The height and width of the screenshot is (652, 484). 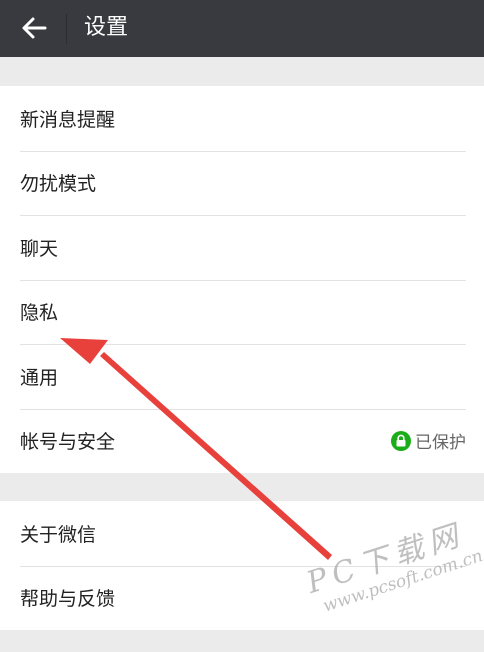 What do you see at coordinates (242, 598) in the screenshot?
I see `settings-item-help-feedback: 帮助与反馈` at bounding box center [242, 598].